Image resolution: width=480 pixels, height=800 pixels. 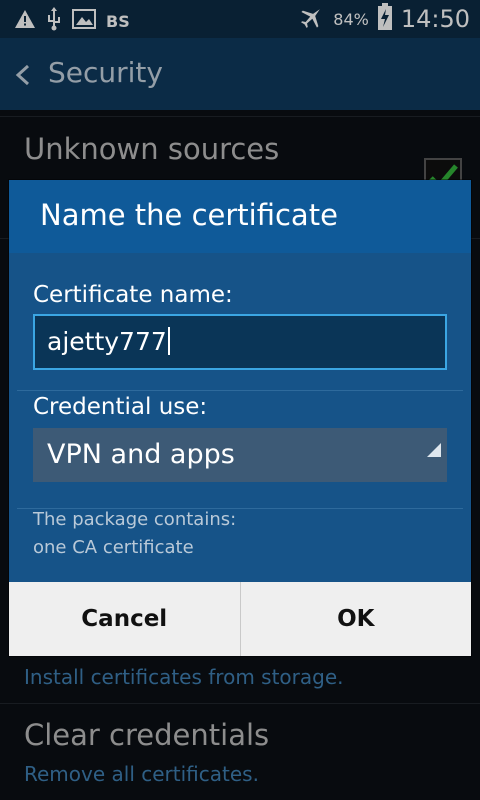 What do you see at coordinates (141, 454) in the screenshot?
I see `credential-use-value: VPN and apps` at bounding box center [141, 454].